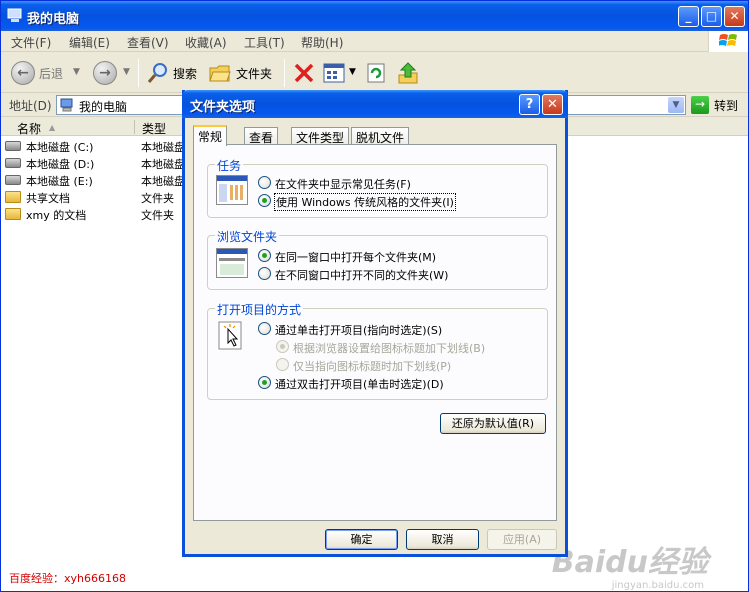 This screenshot has height=592, width=749. What do you see at coordinates (493, 423) in the screenshot?
I see `restore-defaults-button: 还原为默认值(R)` at bounding box center [493, 423].